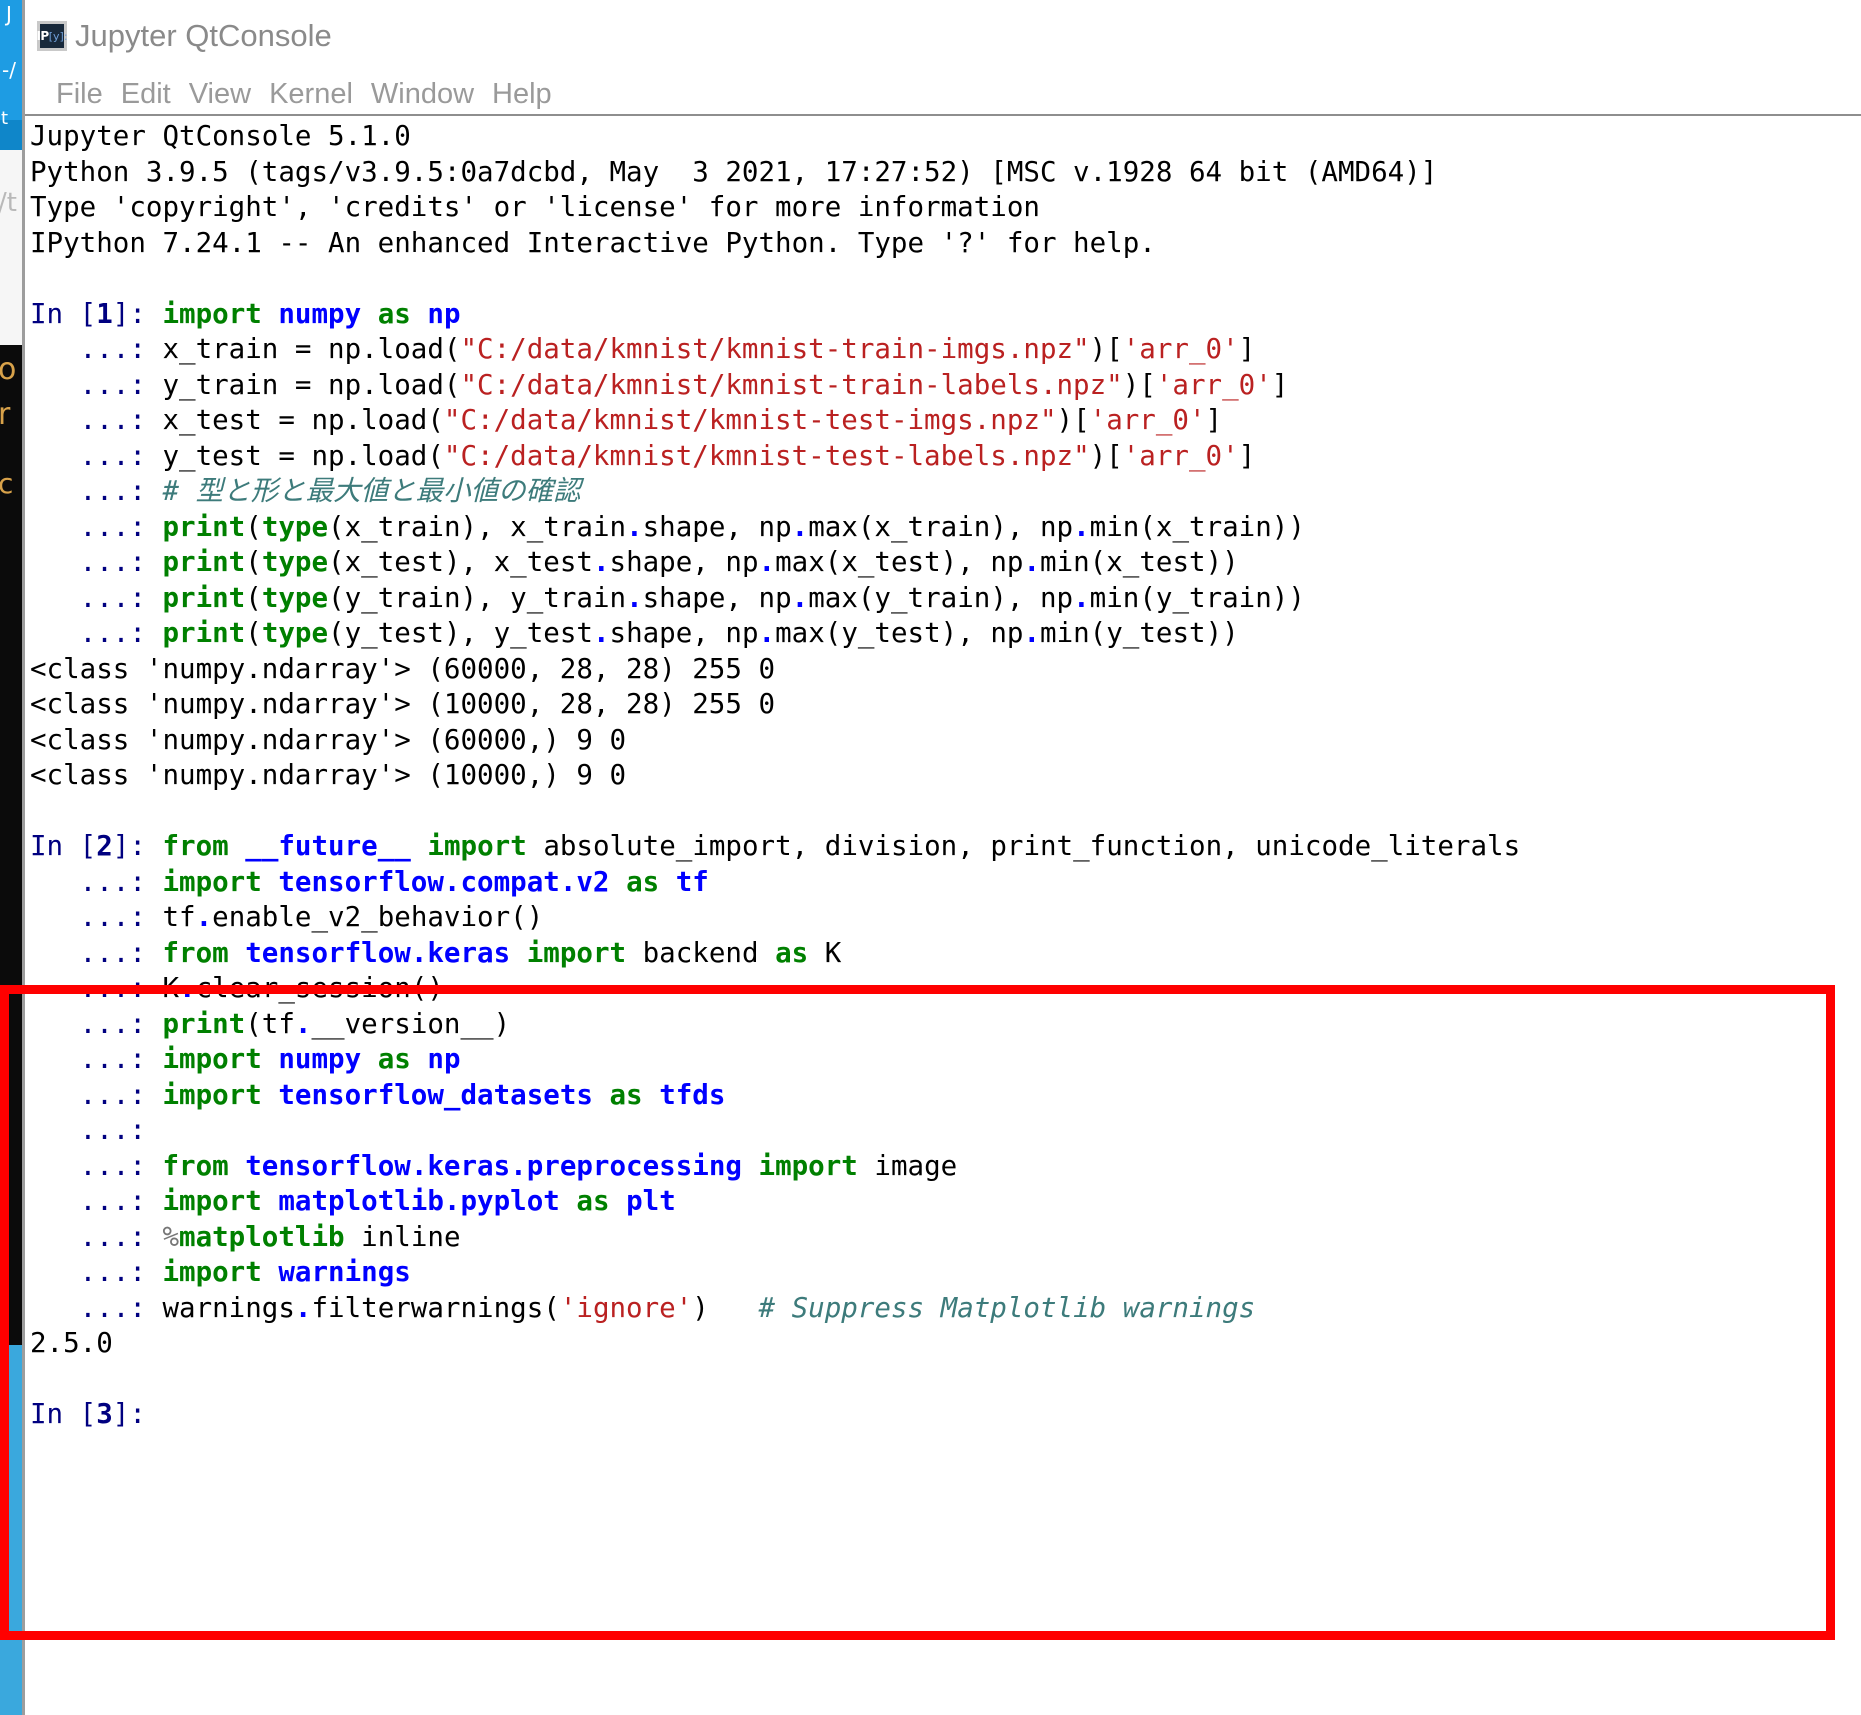 The height and width of the screenshot is (1715, 1861). Describe the element at coordinates (96, 846) in the screenshot. I see `prompt-in-2: In [2]:` at that location.